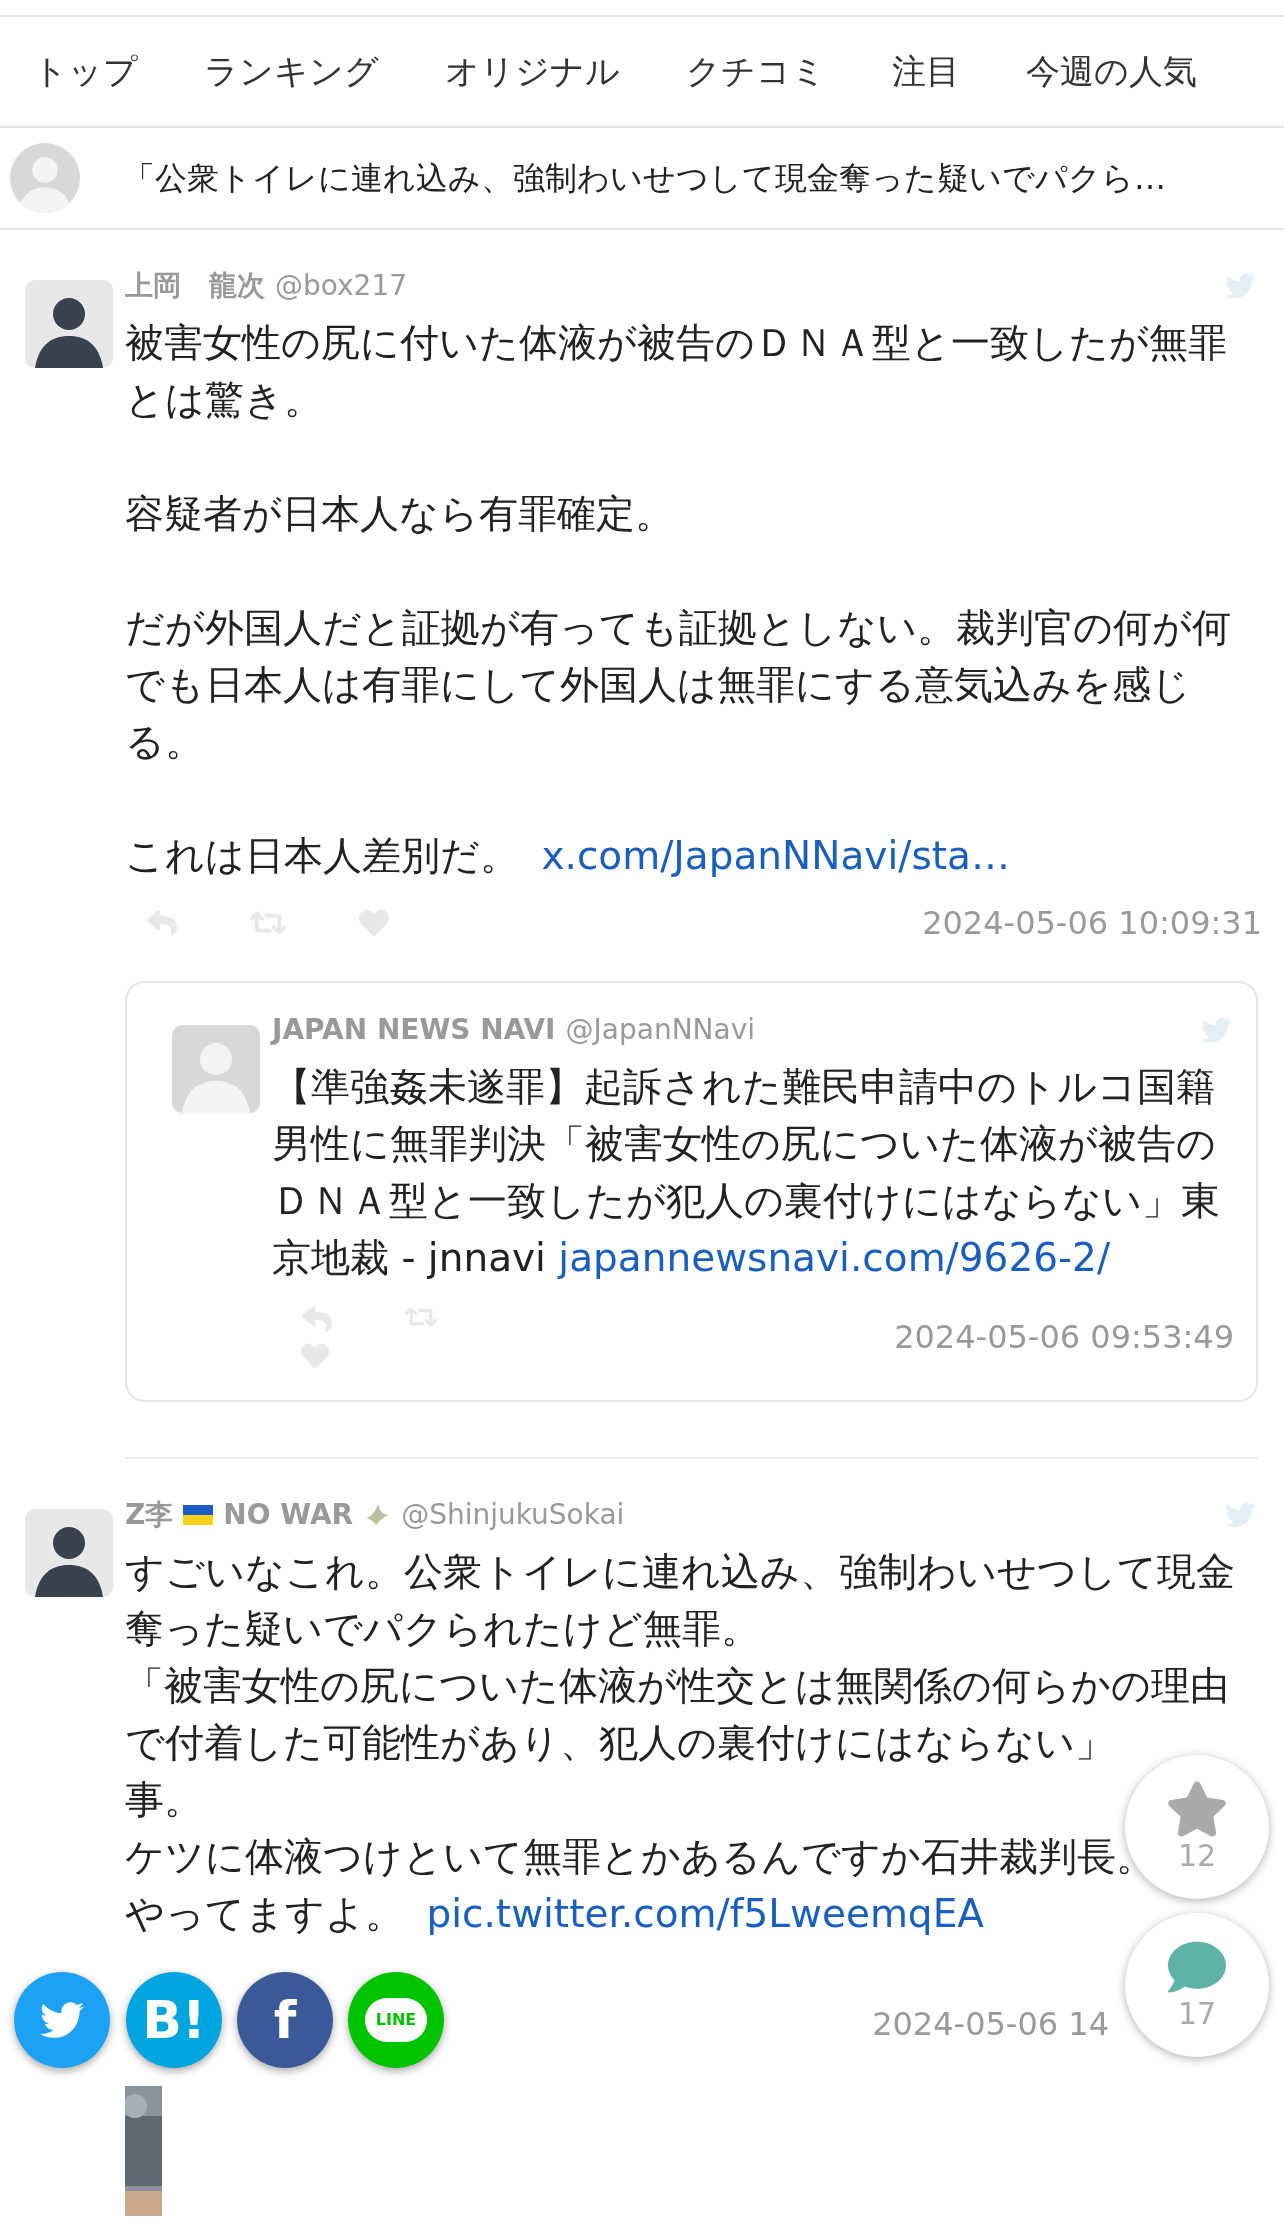 The image size is (1284, 2239). I want to click on link: japannewsnavi.com/9626-2/, so click(834, 1257).